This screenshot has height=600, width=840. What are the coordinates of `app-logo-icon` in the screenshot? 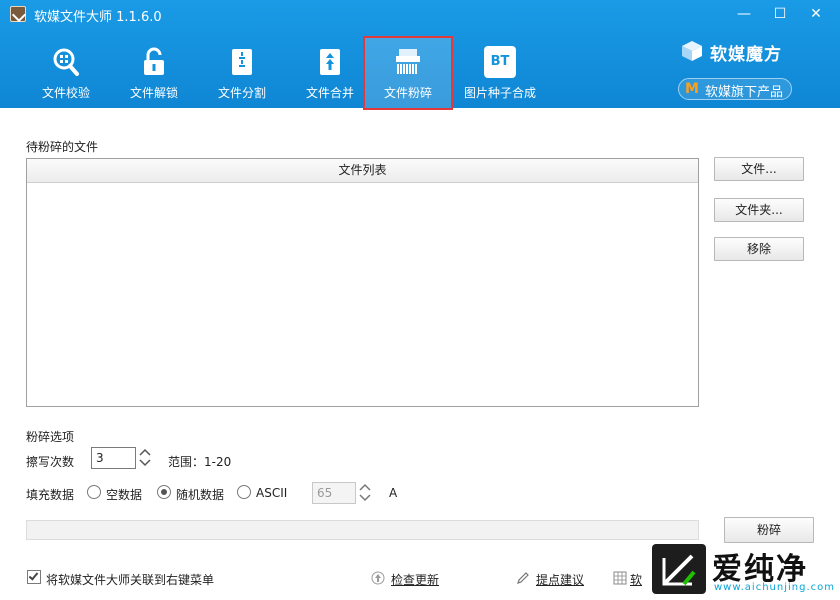 It's located at (18, 14).